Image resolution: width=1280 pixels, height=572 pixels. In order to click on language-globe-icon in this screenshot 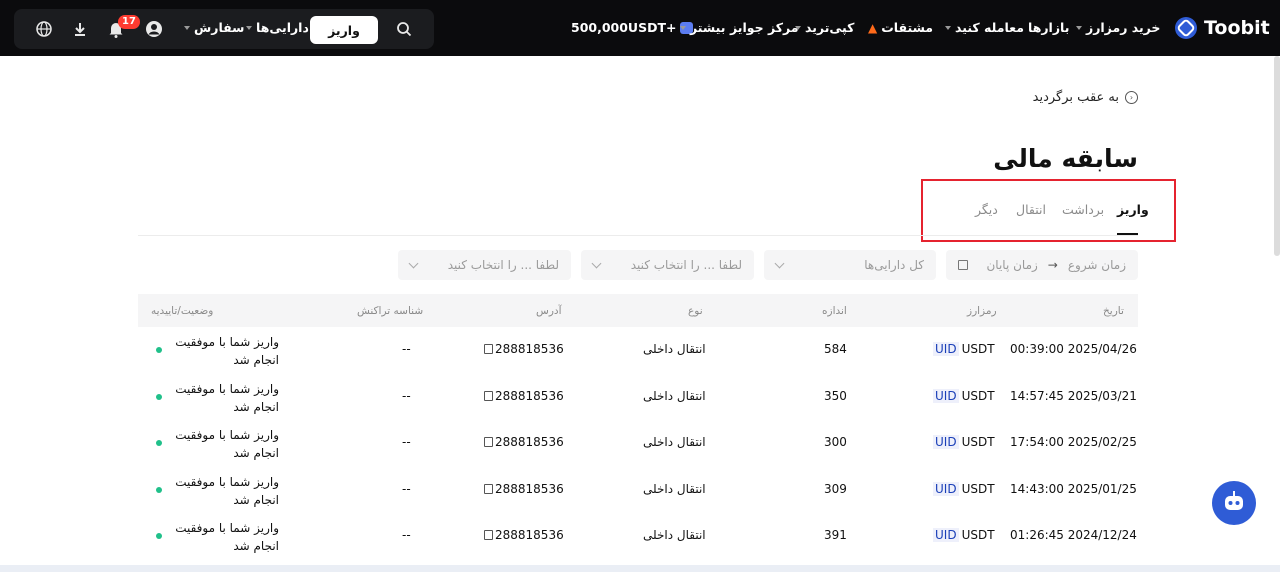, I will do `click(44, 29)`.